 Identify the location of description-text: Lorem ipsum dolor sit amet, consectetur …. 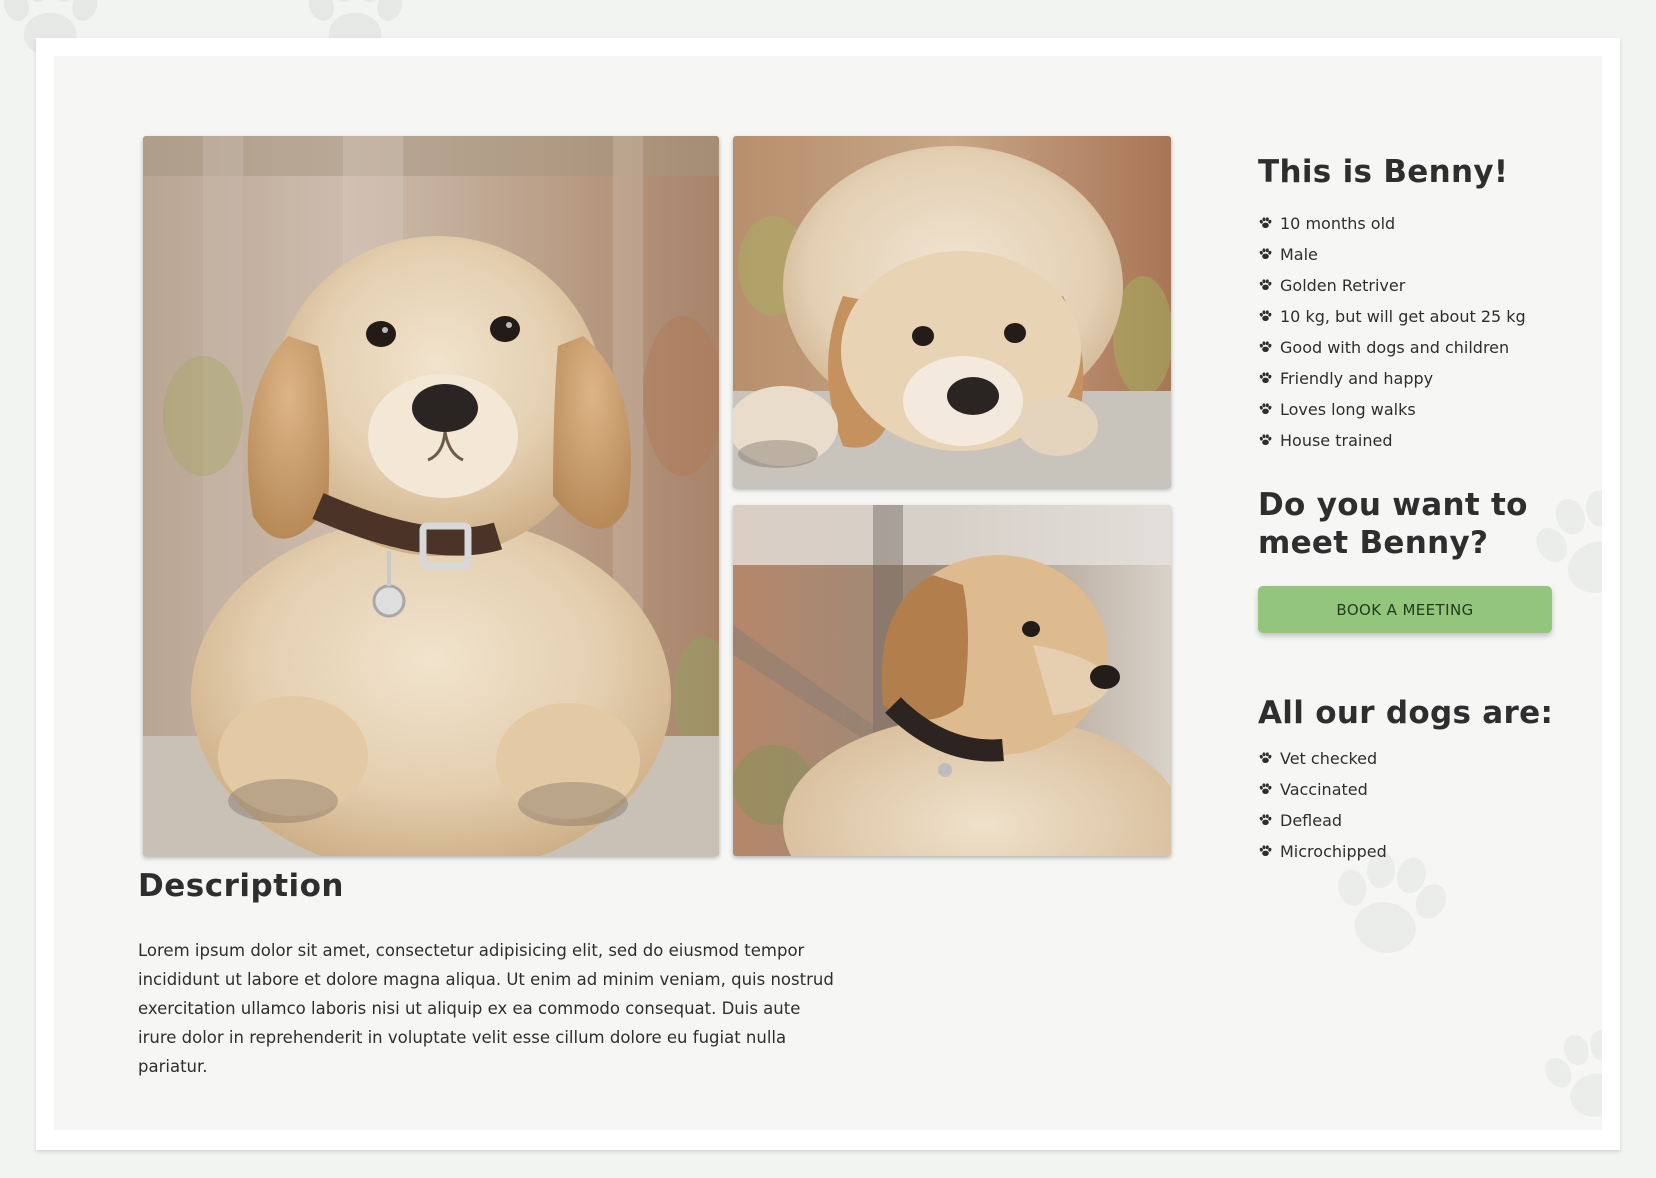
(486, 1008).